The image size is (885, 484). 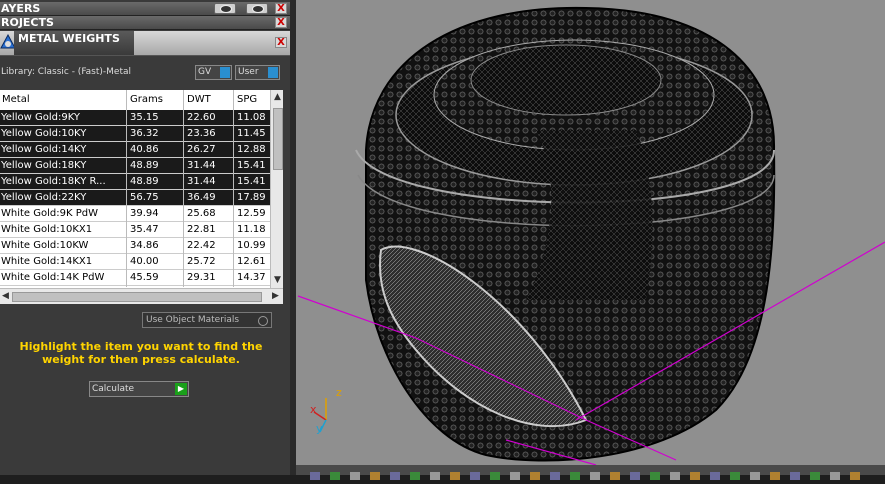 What do you see at coordinates (145, 23) in the screenshot?
I see `projects-panel-header: ROJECTS X` at bounding box center [145, 23].